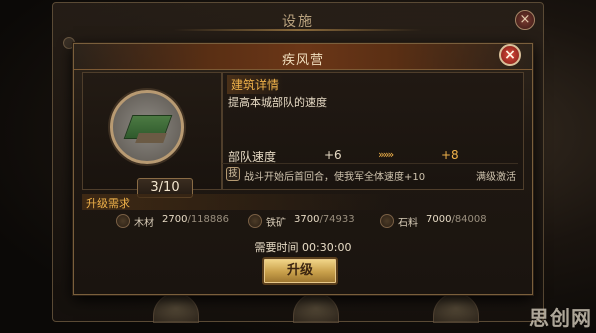  Describe the element at coordinates (151, 138) in the screenshot. I see `building-base` at that location.